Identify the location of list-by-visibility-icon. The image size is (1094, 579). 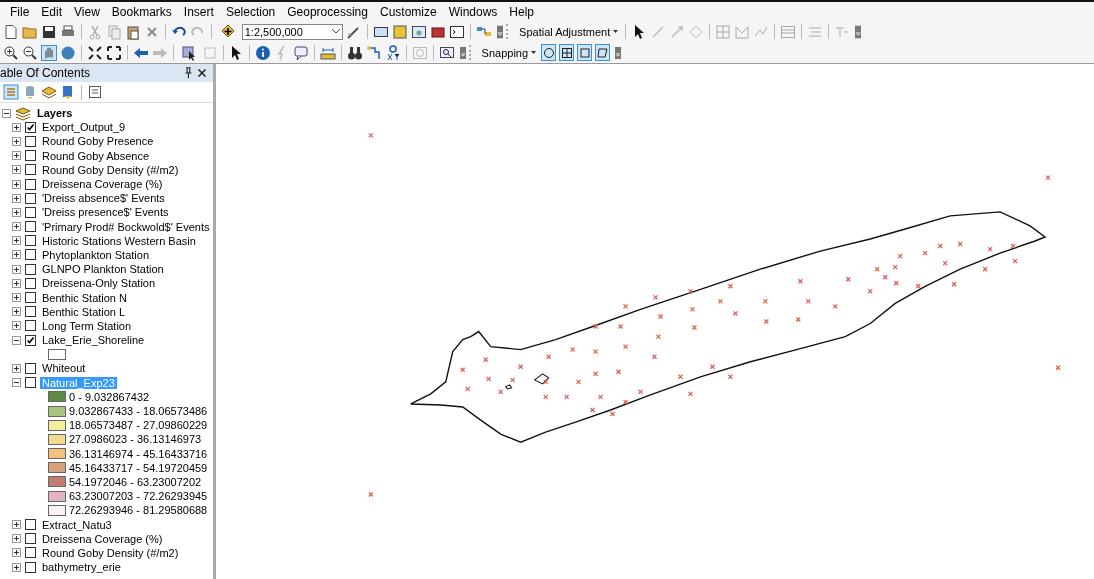
(49, 92).